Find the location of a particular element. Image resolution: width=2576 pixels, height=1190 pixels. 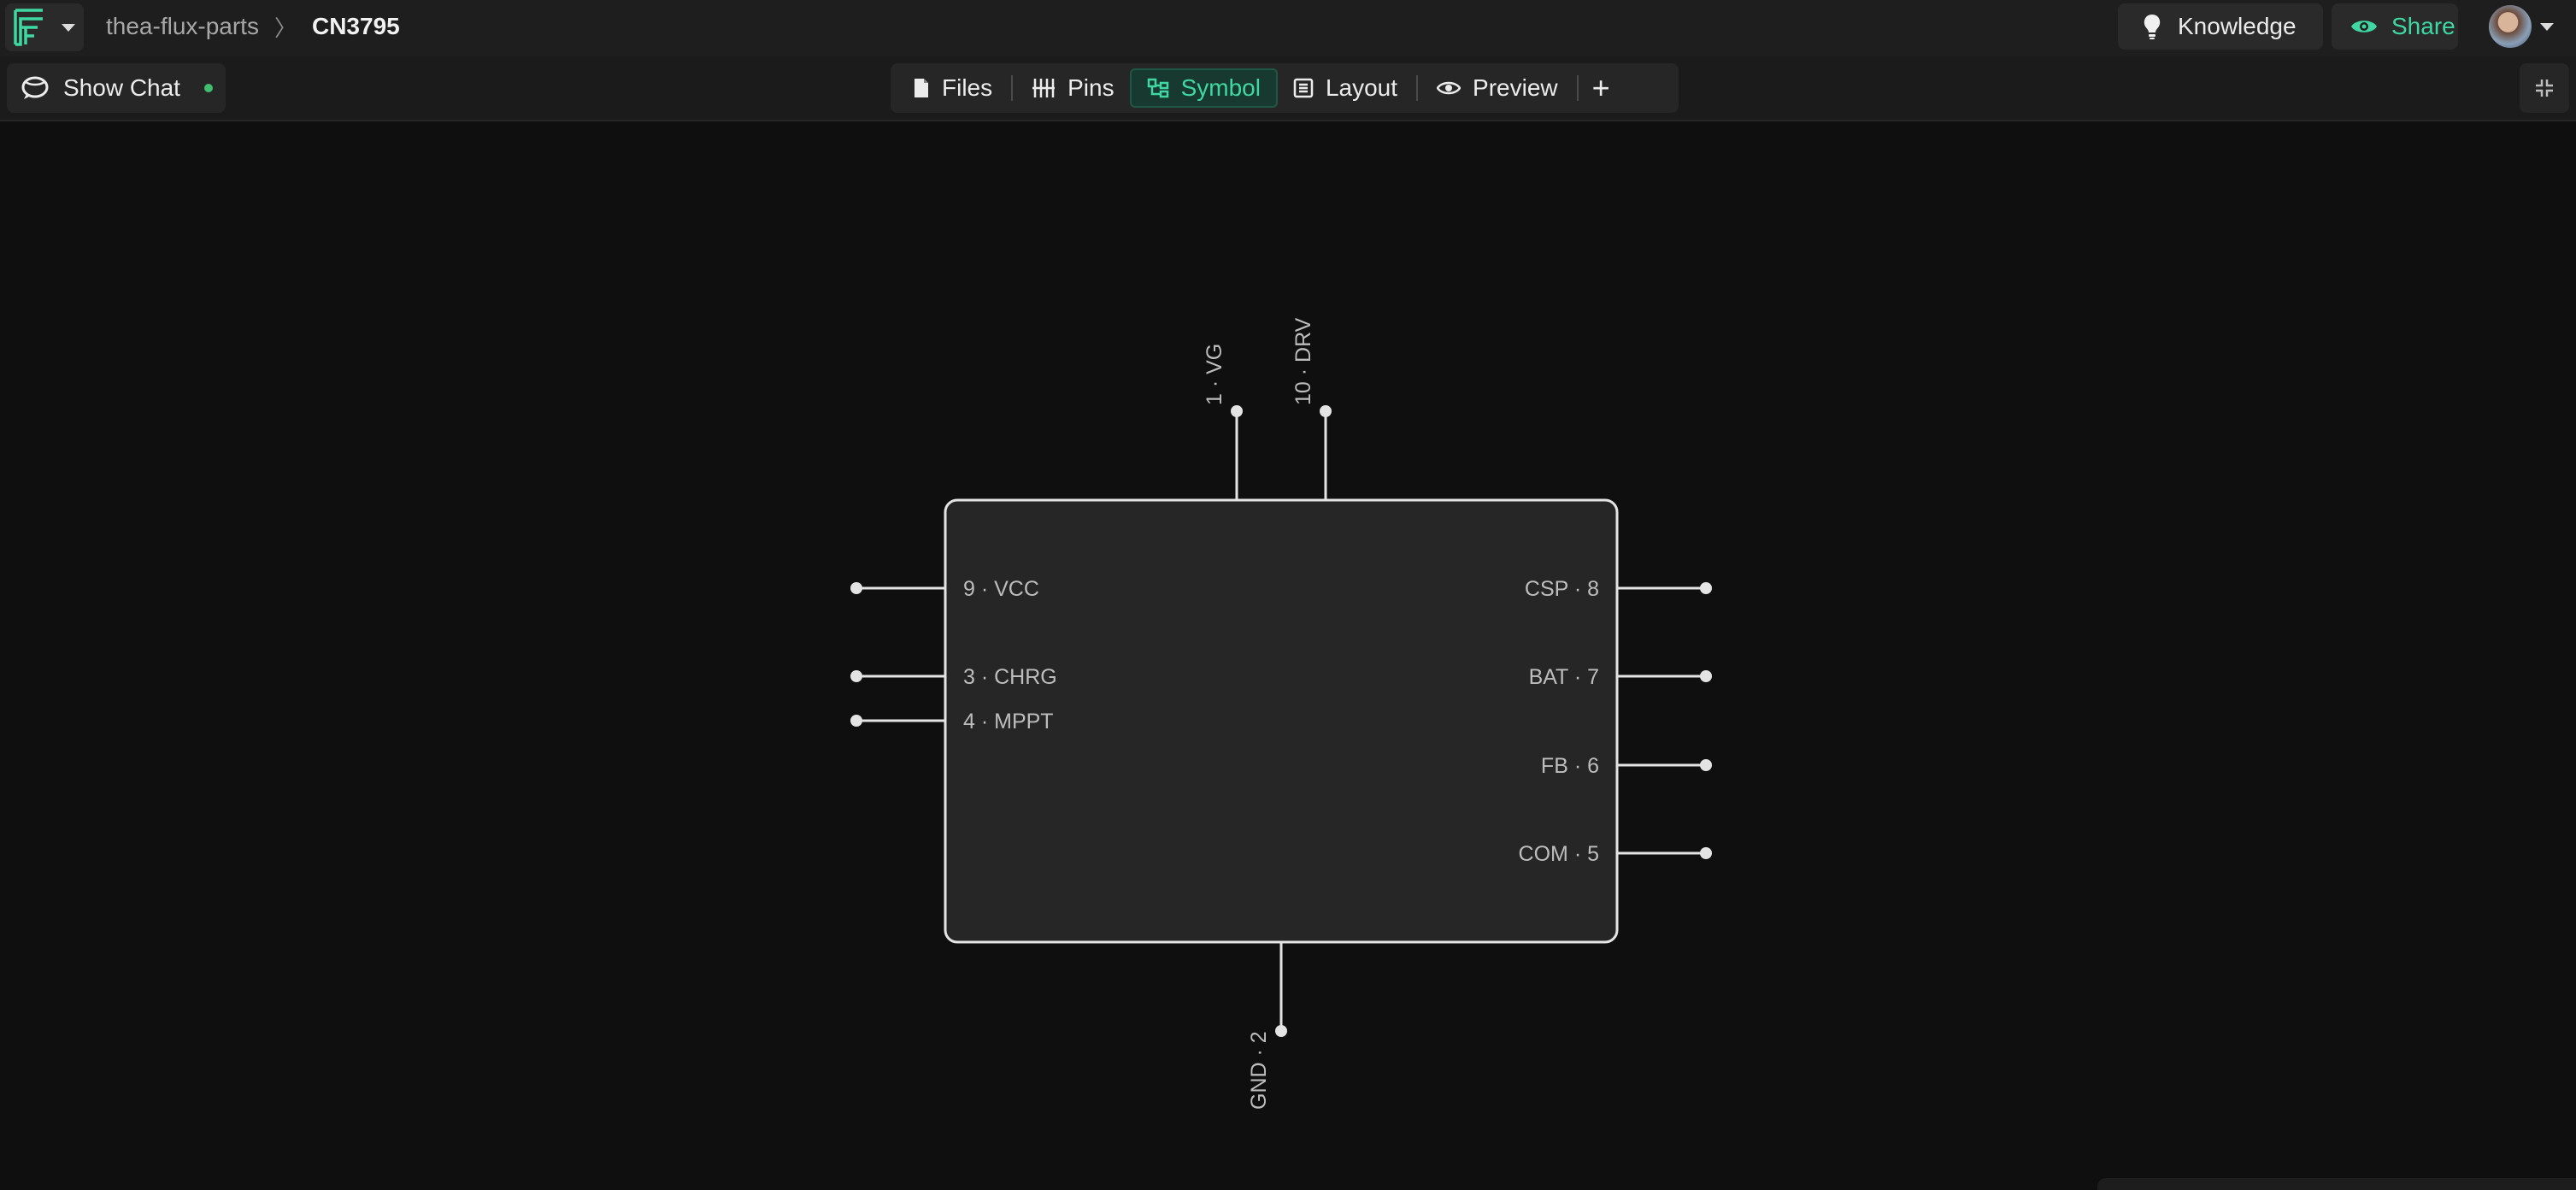

pin-fb: FB · 6 is located at coordinates (1626, 766).